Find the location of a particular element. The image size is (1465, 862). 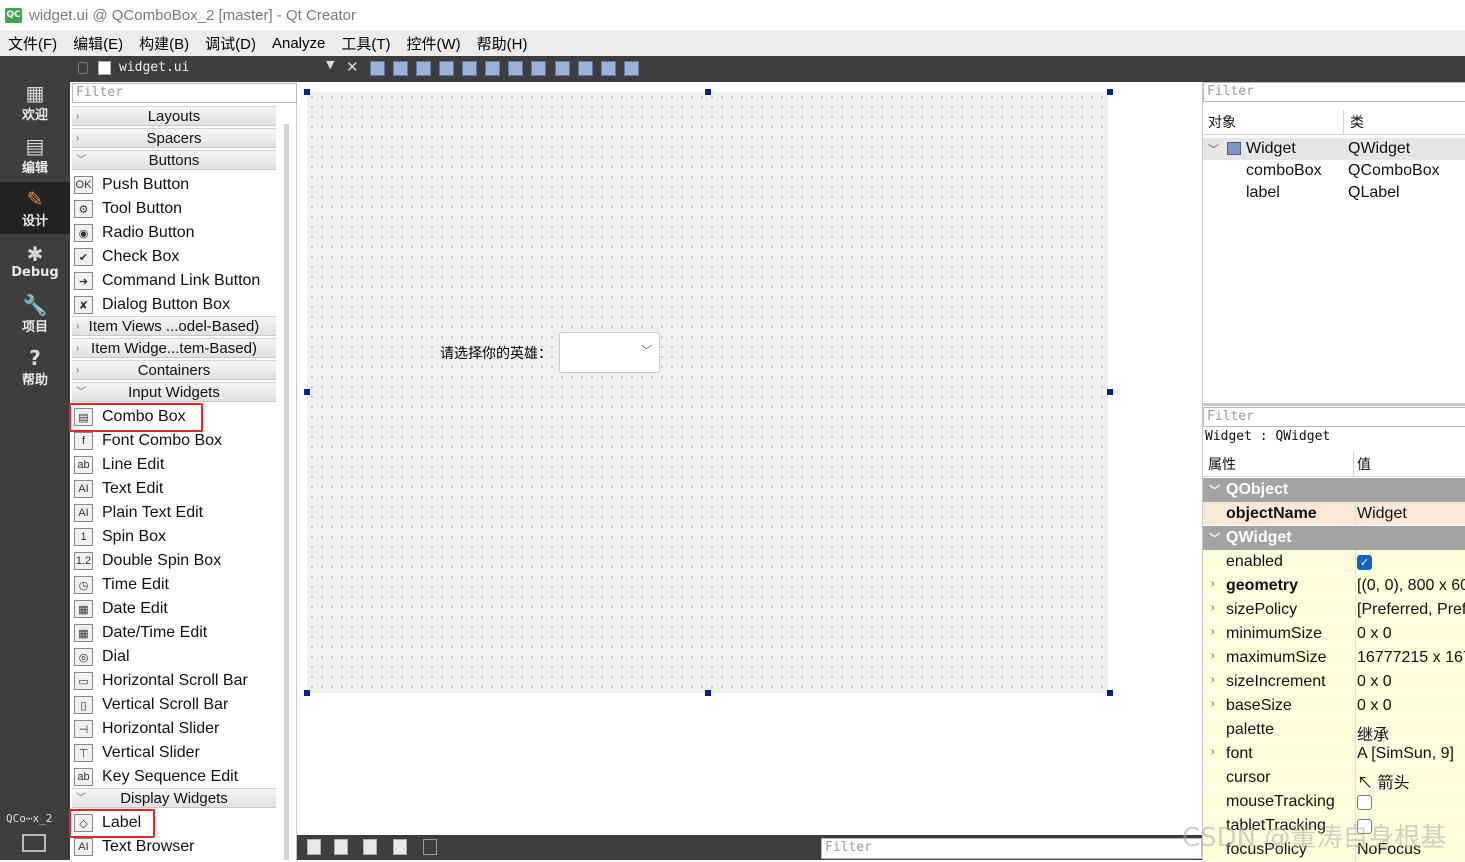

property-row: › baseSize 0 x 0 is located at coordinates (1334, 706).